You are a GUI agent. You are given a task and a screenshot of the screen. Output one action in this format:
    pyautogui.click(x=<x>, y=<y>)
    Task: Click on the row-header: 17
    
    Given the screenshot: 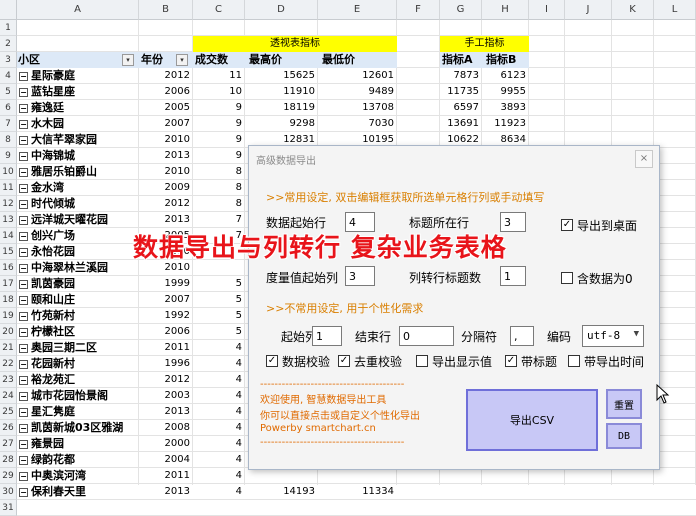 What is the action you would take?
    pyautogui.click(x=8, y=284)
    